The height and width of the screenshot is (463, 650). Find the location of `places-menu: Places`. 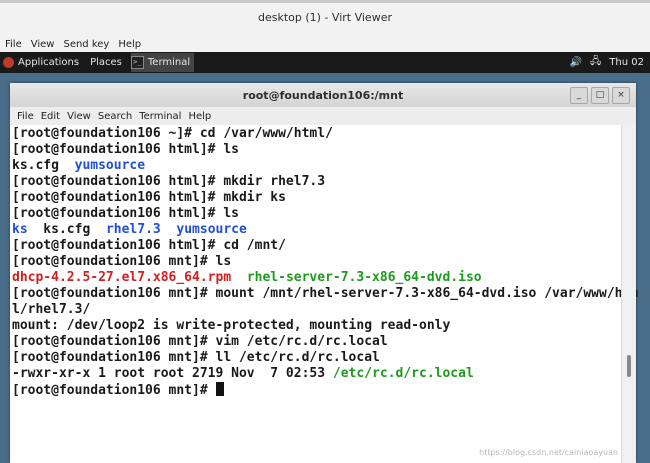

places-menu: Places is located at coordinates (106, 62).